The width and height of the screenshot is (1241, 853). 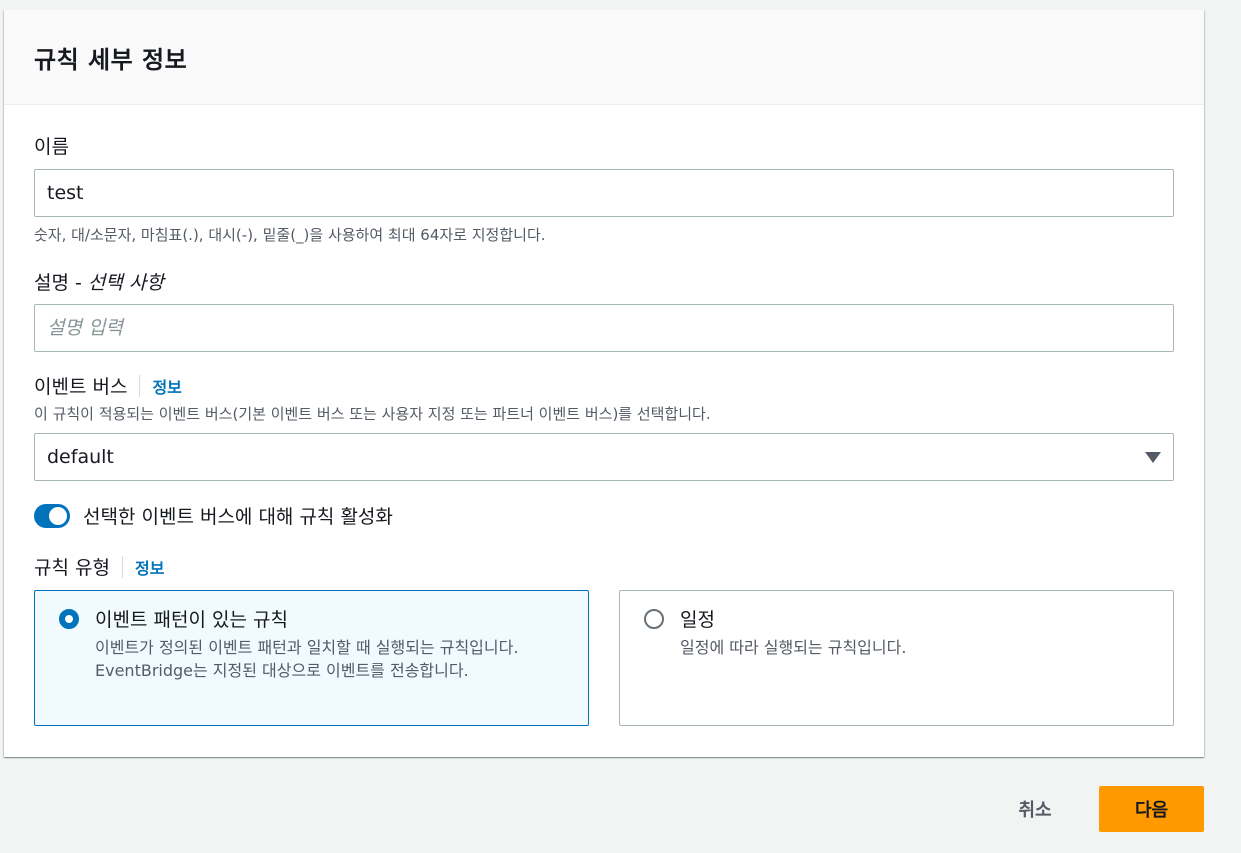 What do you see at coordinates (61, 283) in the screenshot?
I see `description-label-text: 설명 -` at bounding box center [61, 283].